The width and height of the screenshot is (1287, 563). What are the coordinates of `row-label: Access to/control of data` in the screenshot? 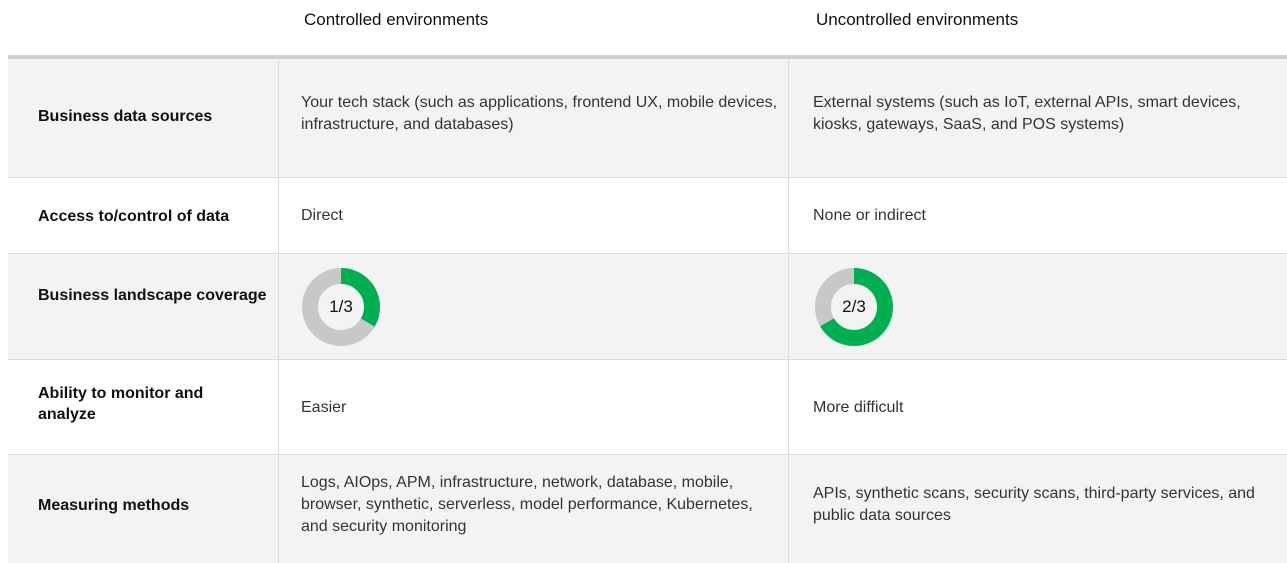 It's located at (134, 216).